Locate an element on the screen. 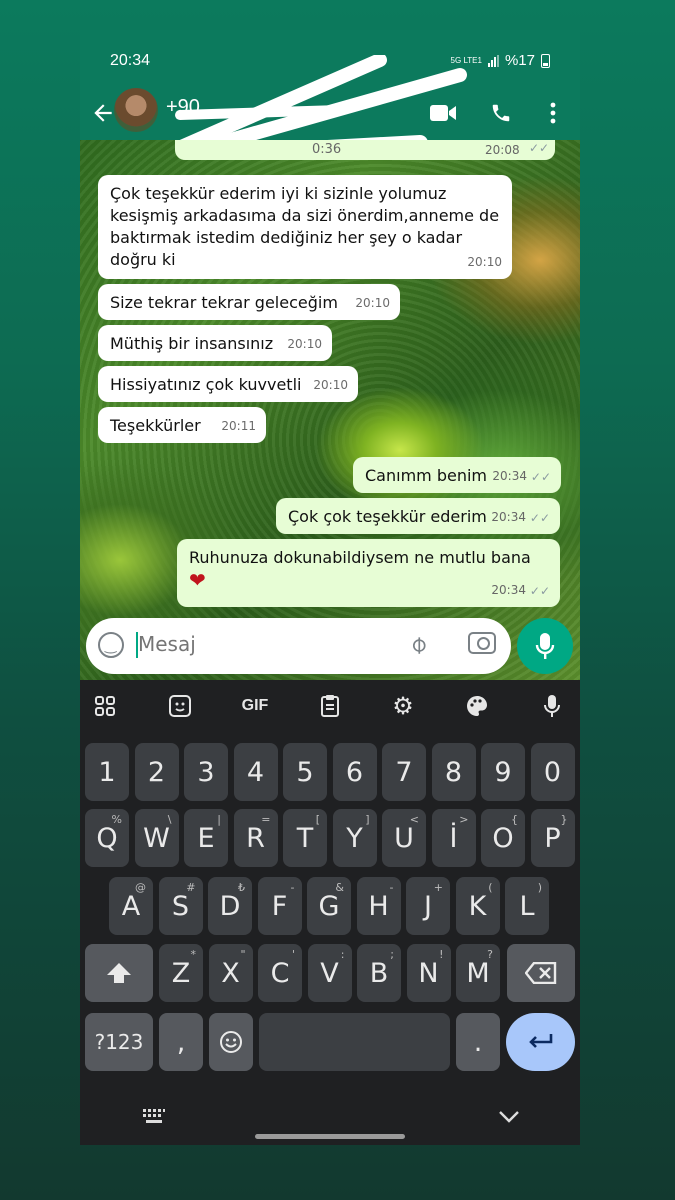  clipboard-icon is located at coordinates (330, 706).